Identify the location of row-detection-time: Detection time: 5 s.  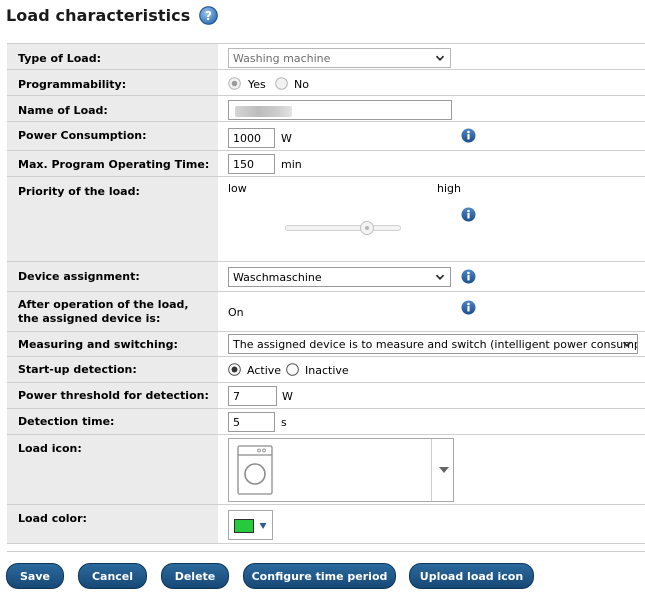
(326, 421).